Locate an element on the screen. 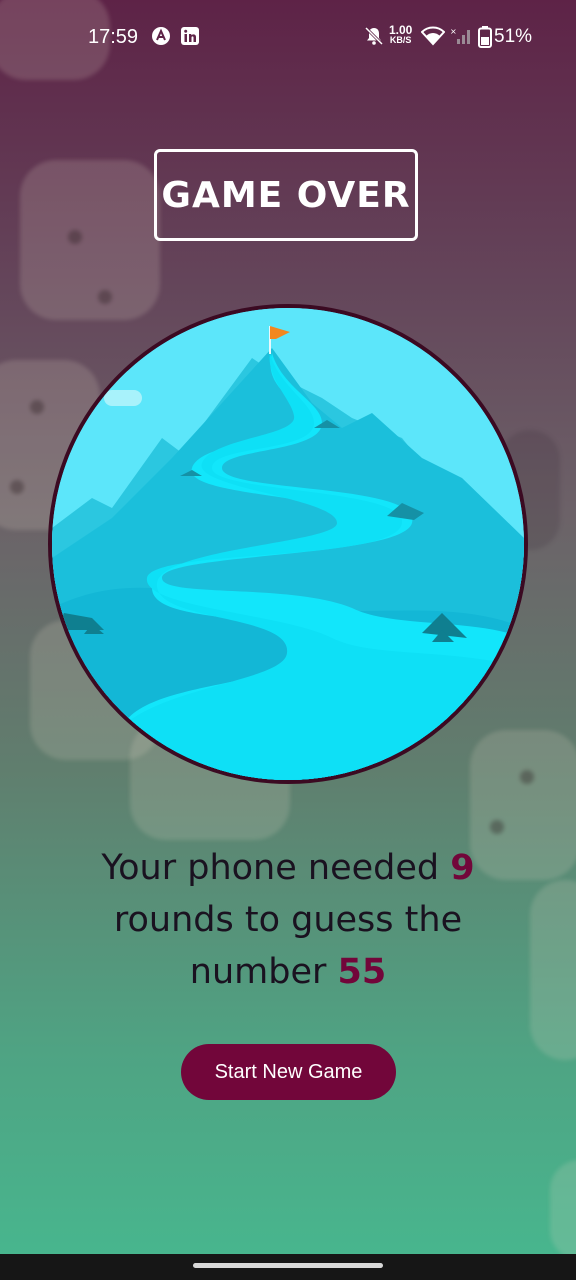 This screenshot has width=576, height=1280. linkedin-icon is located at coordinates (190, 36).